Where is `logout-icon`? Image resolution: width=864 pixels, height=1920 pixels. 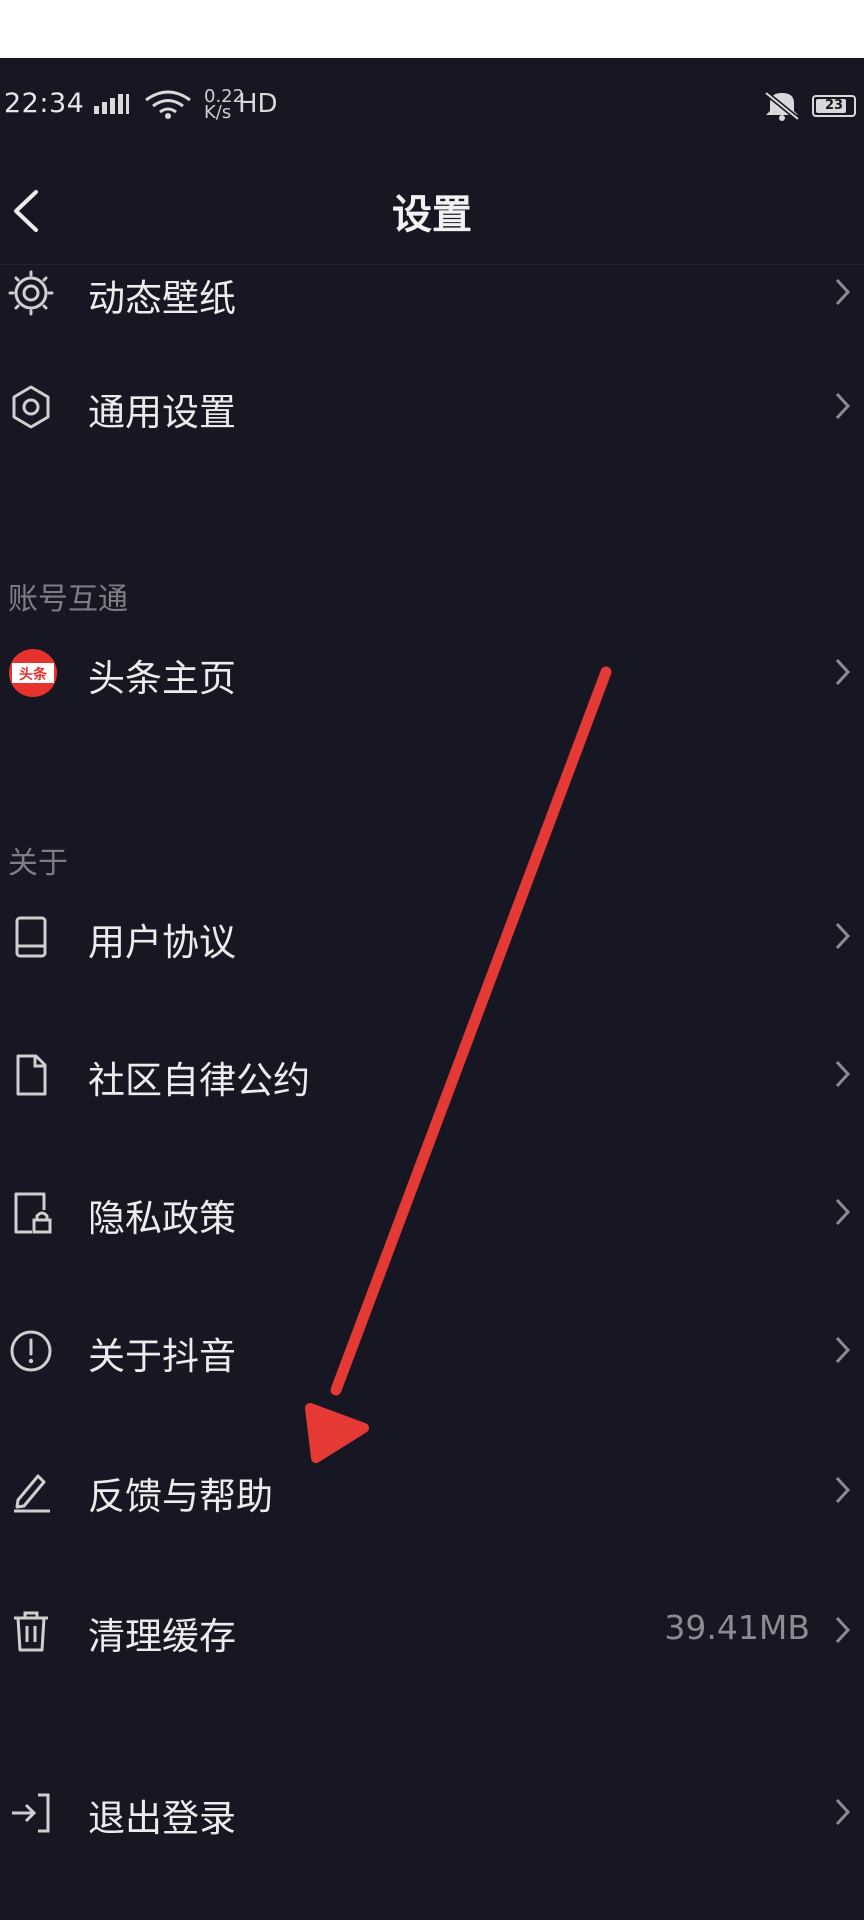
logout-icon is located at coordinates (31, 1813).